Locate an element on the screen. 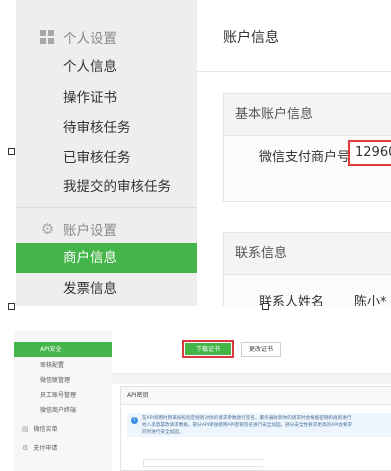  sidebar-item-my-submitted-reviews: 我提交的审核任务 is located at coordinates (106, 187).